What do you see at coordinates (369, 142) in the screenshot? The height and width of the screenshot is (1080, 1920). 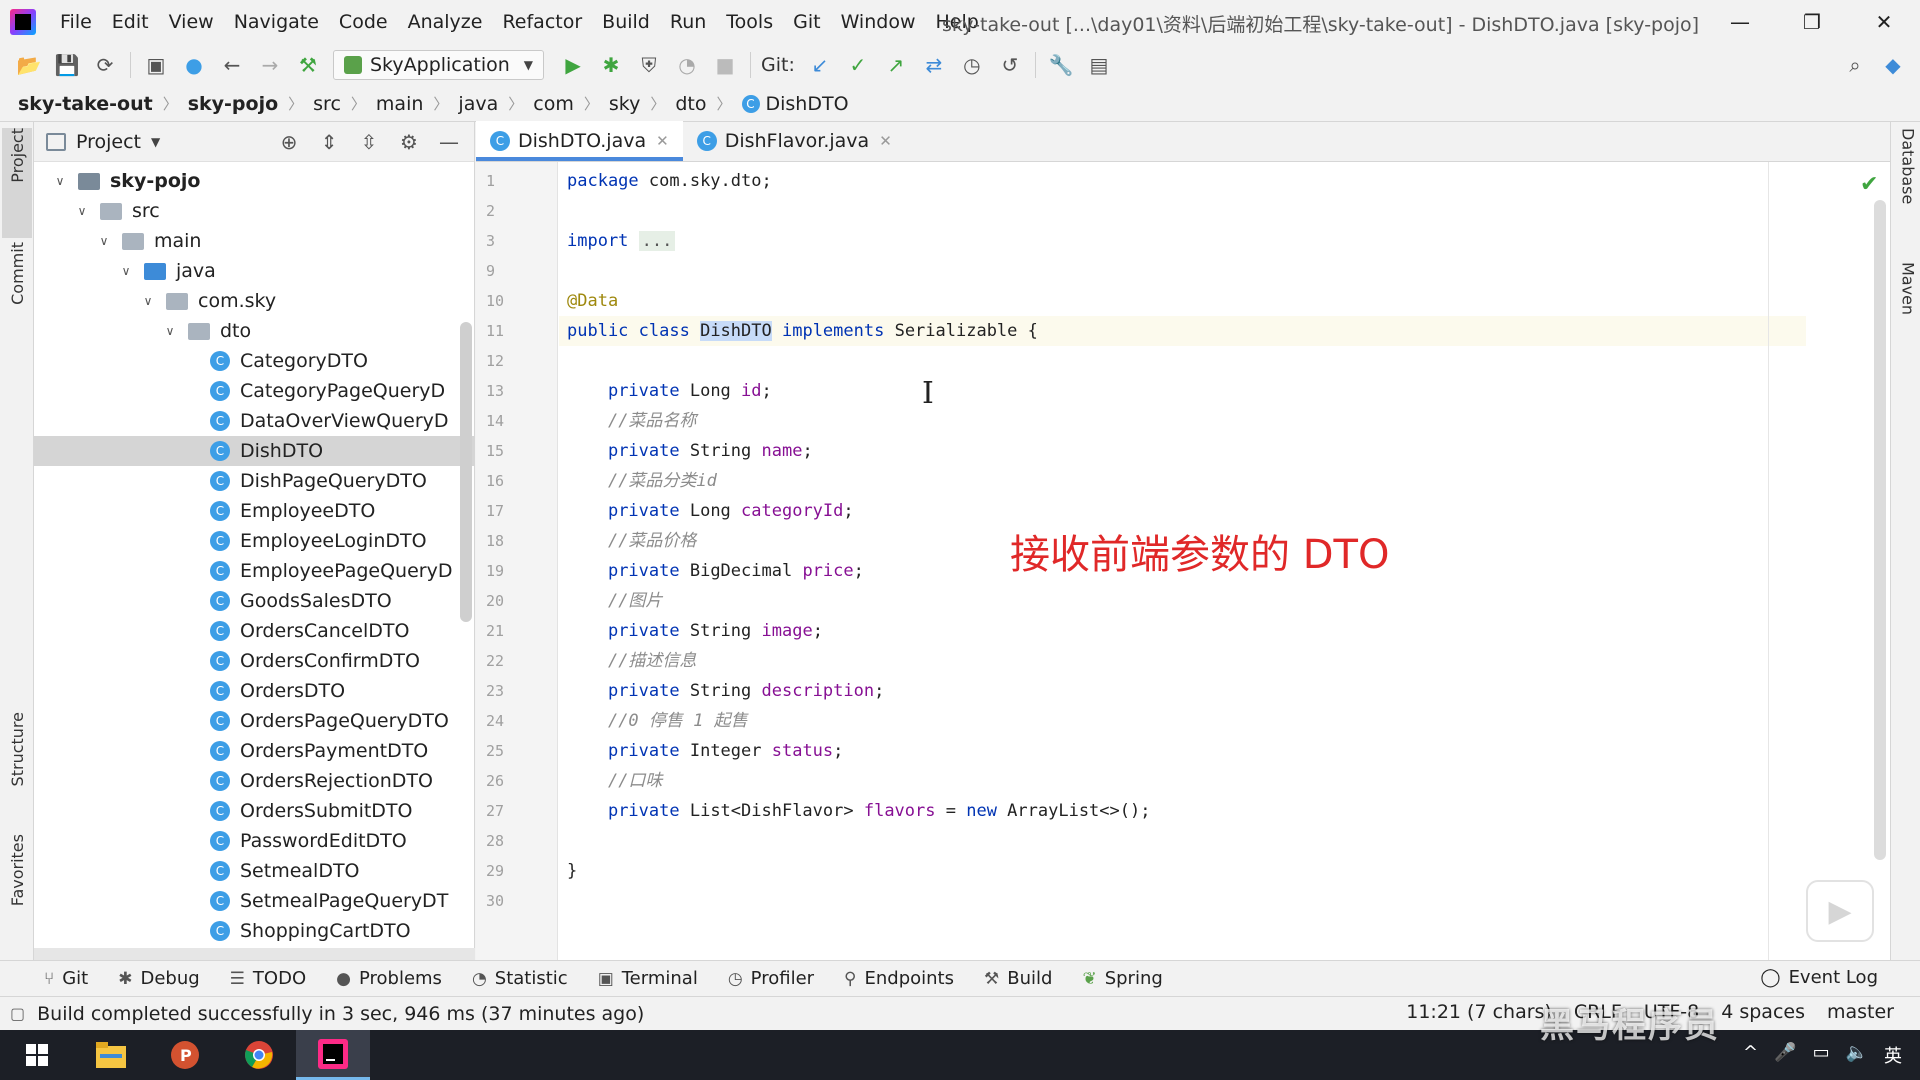 I see `collapse-all-icon: ⇳` at bounding box center [369, 142].